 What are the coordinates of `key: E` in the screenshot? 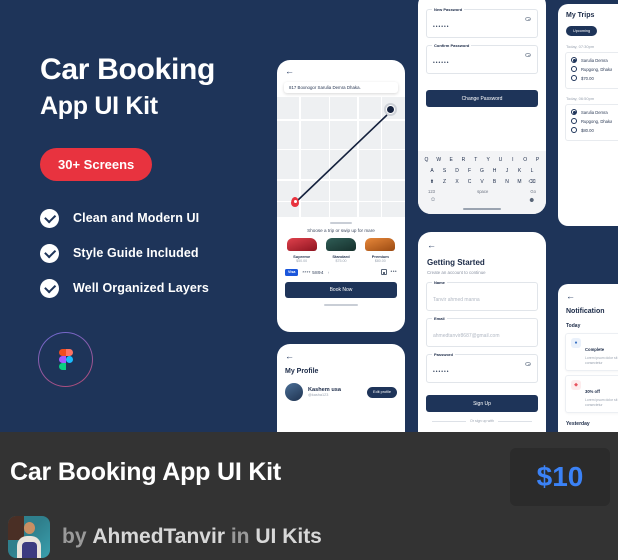 It's located at (451, 160).